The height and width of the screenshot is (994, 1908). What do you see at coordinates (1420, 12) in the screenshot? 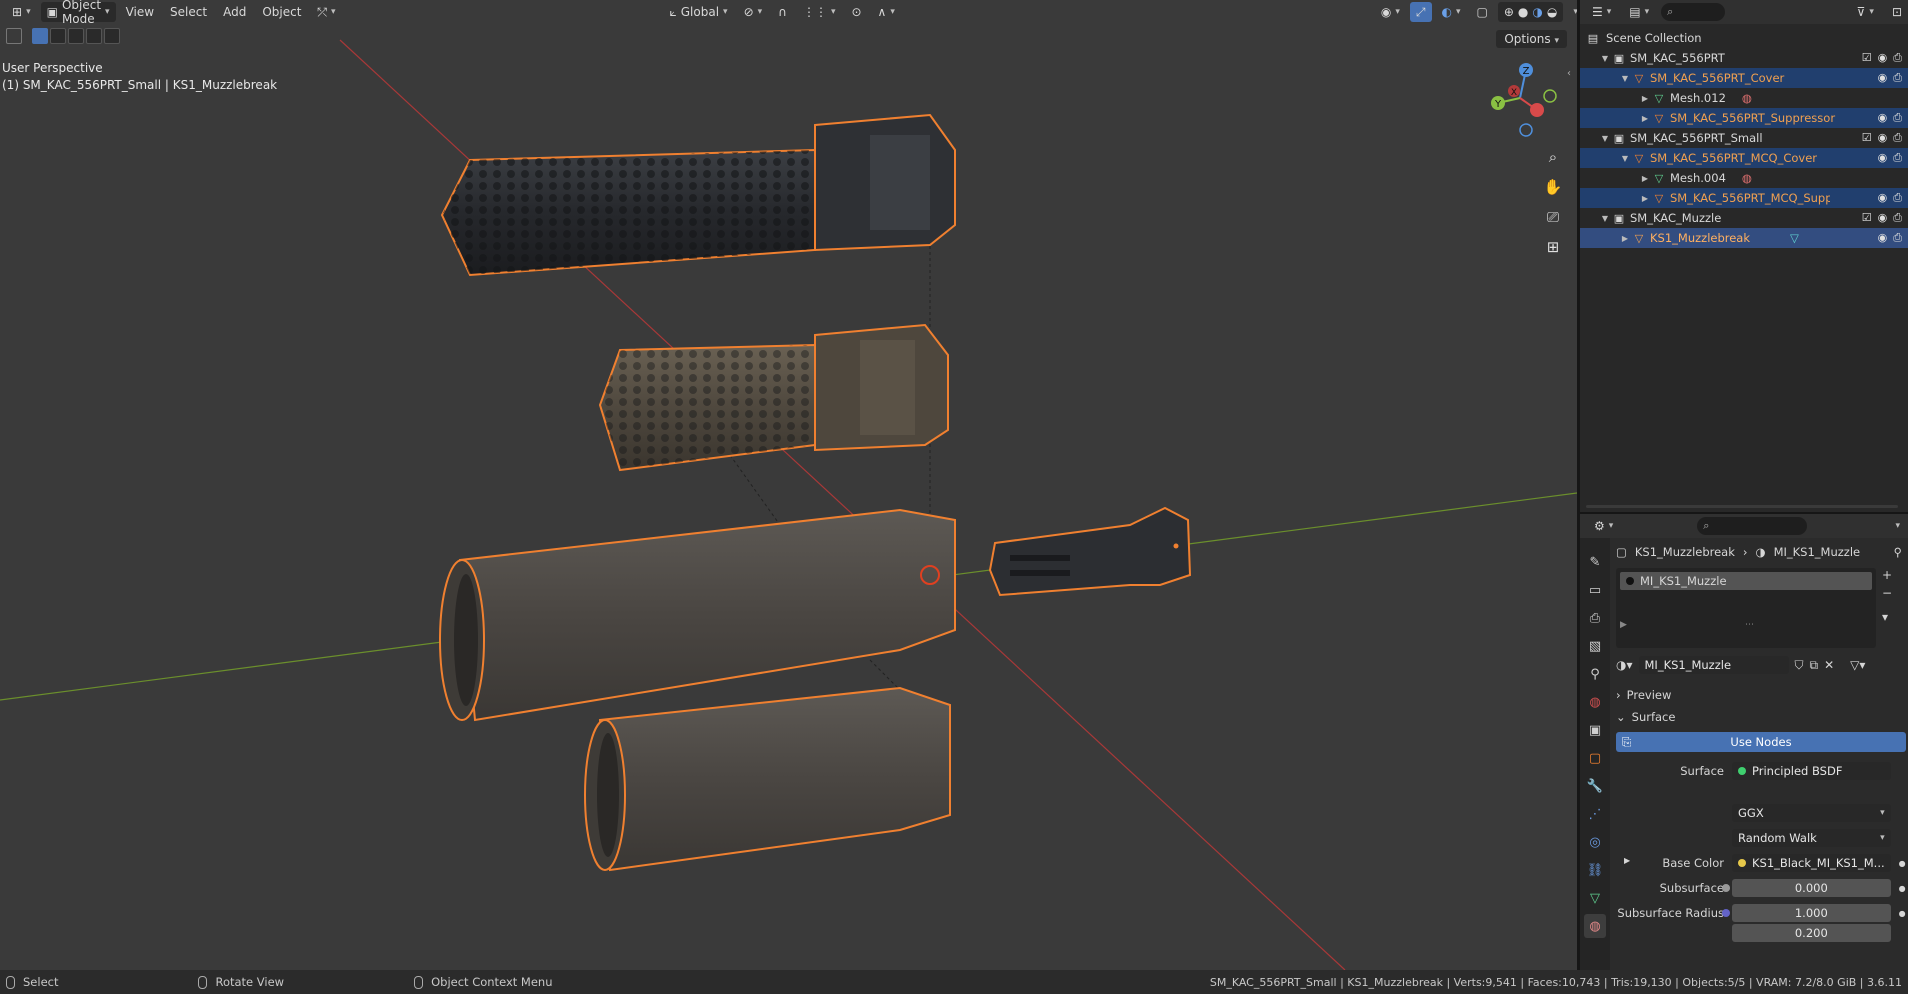
I see `gizmos-toggle: ⤢` at bounding box center [1420, 12].